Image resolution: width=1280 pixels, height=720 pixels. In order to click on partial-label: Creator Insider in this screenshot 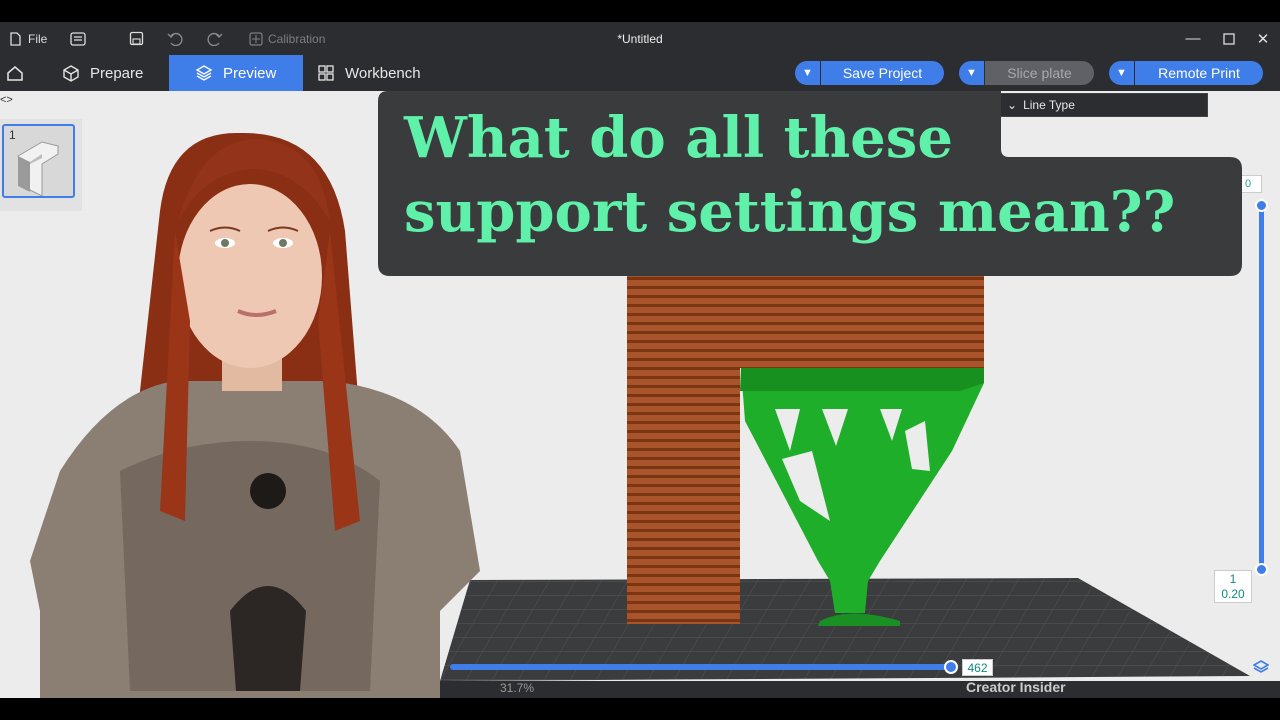, I will do `click(1016, 687)`.